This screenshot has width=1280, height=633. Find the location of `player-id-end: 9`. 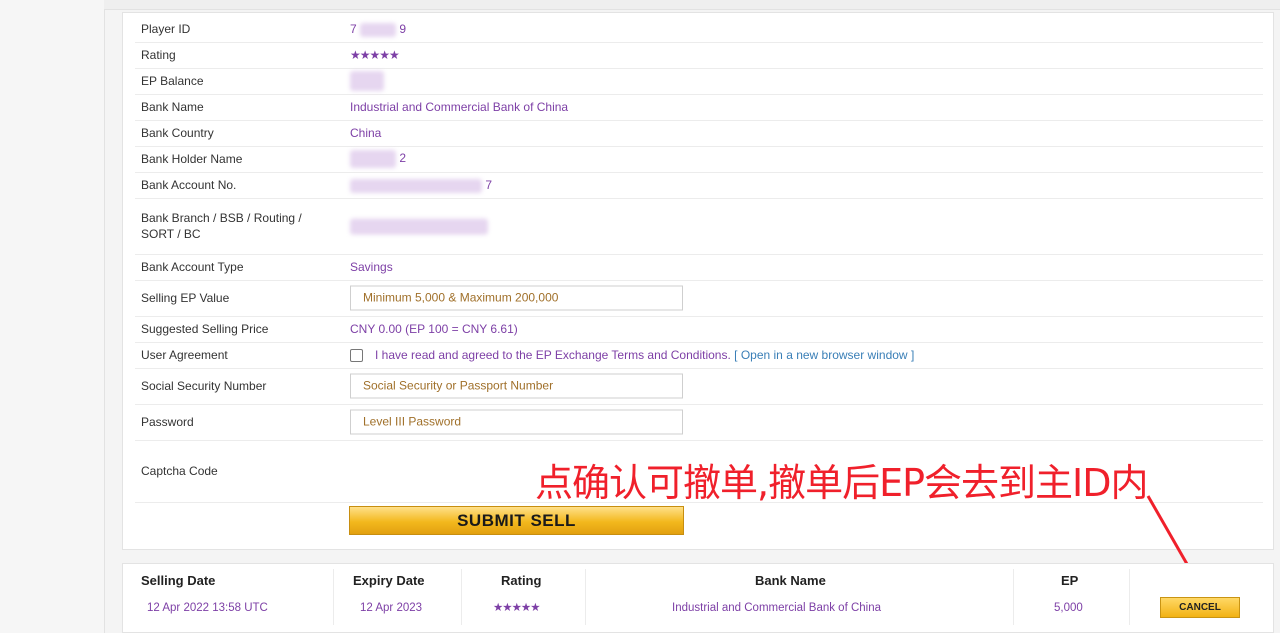

player-id-end: 9 is located at coordinates (403, 29).